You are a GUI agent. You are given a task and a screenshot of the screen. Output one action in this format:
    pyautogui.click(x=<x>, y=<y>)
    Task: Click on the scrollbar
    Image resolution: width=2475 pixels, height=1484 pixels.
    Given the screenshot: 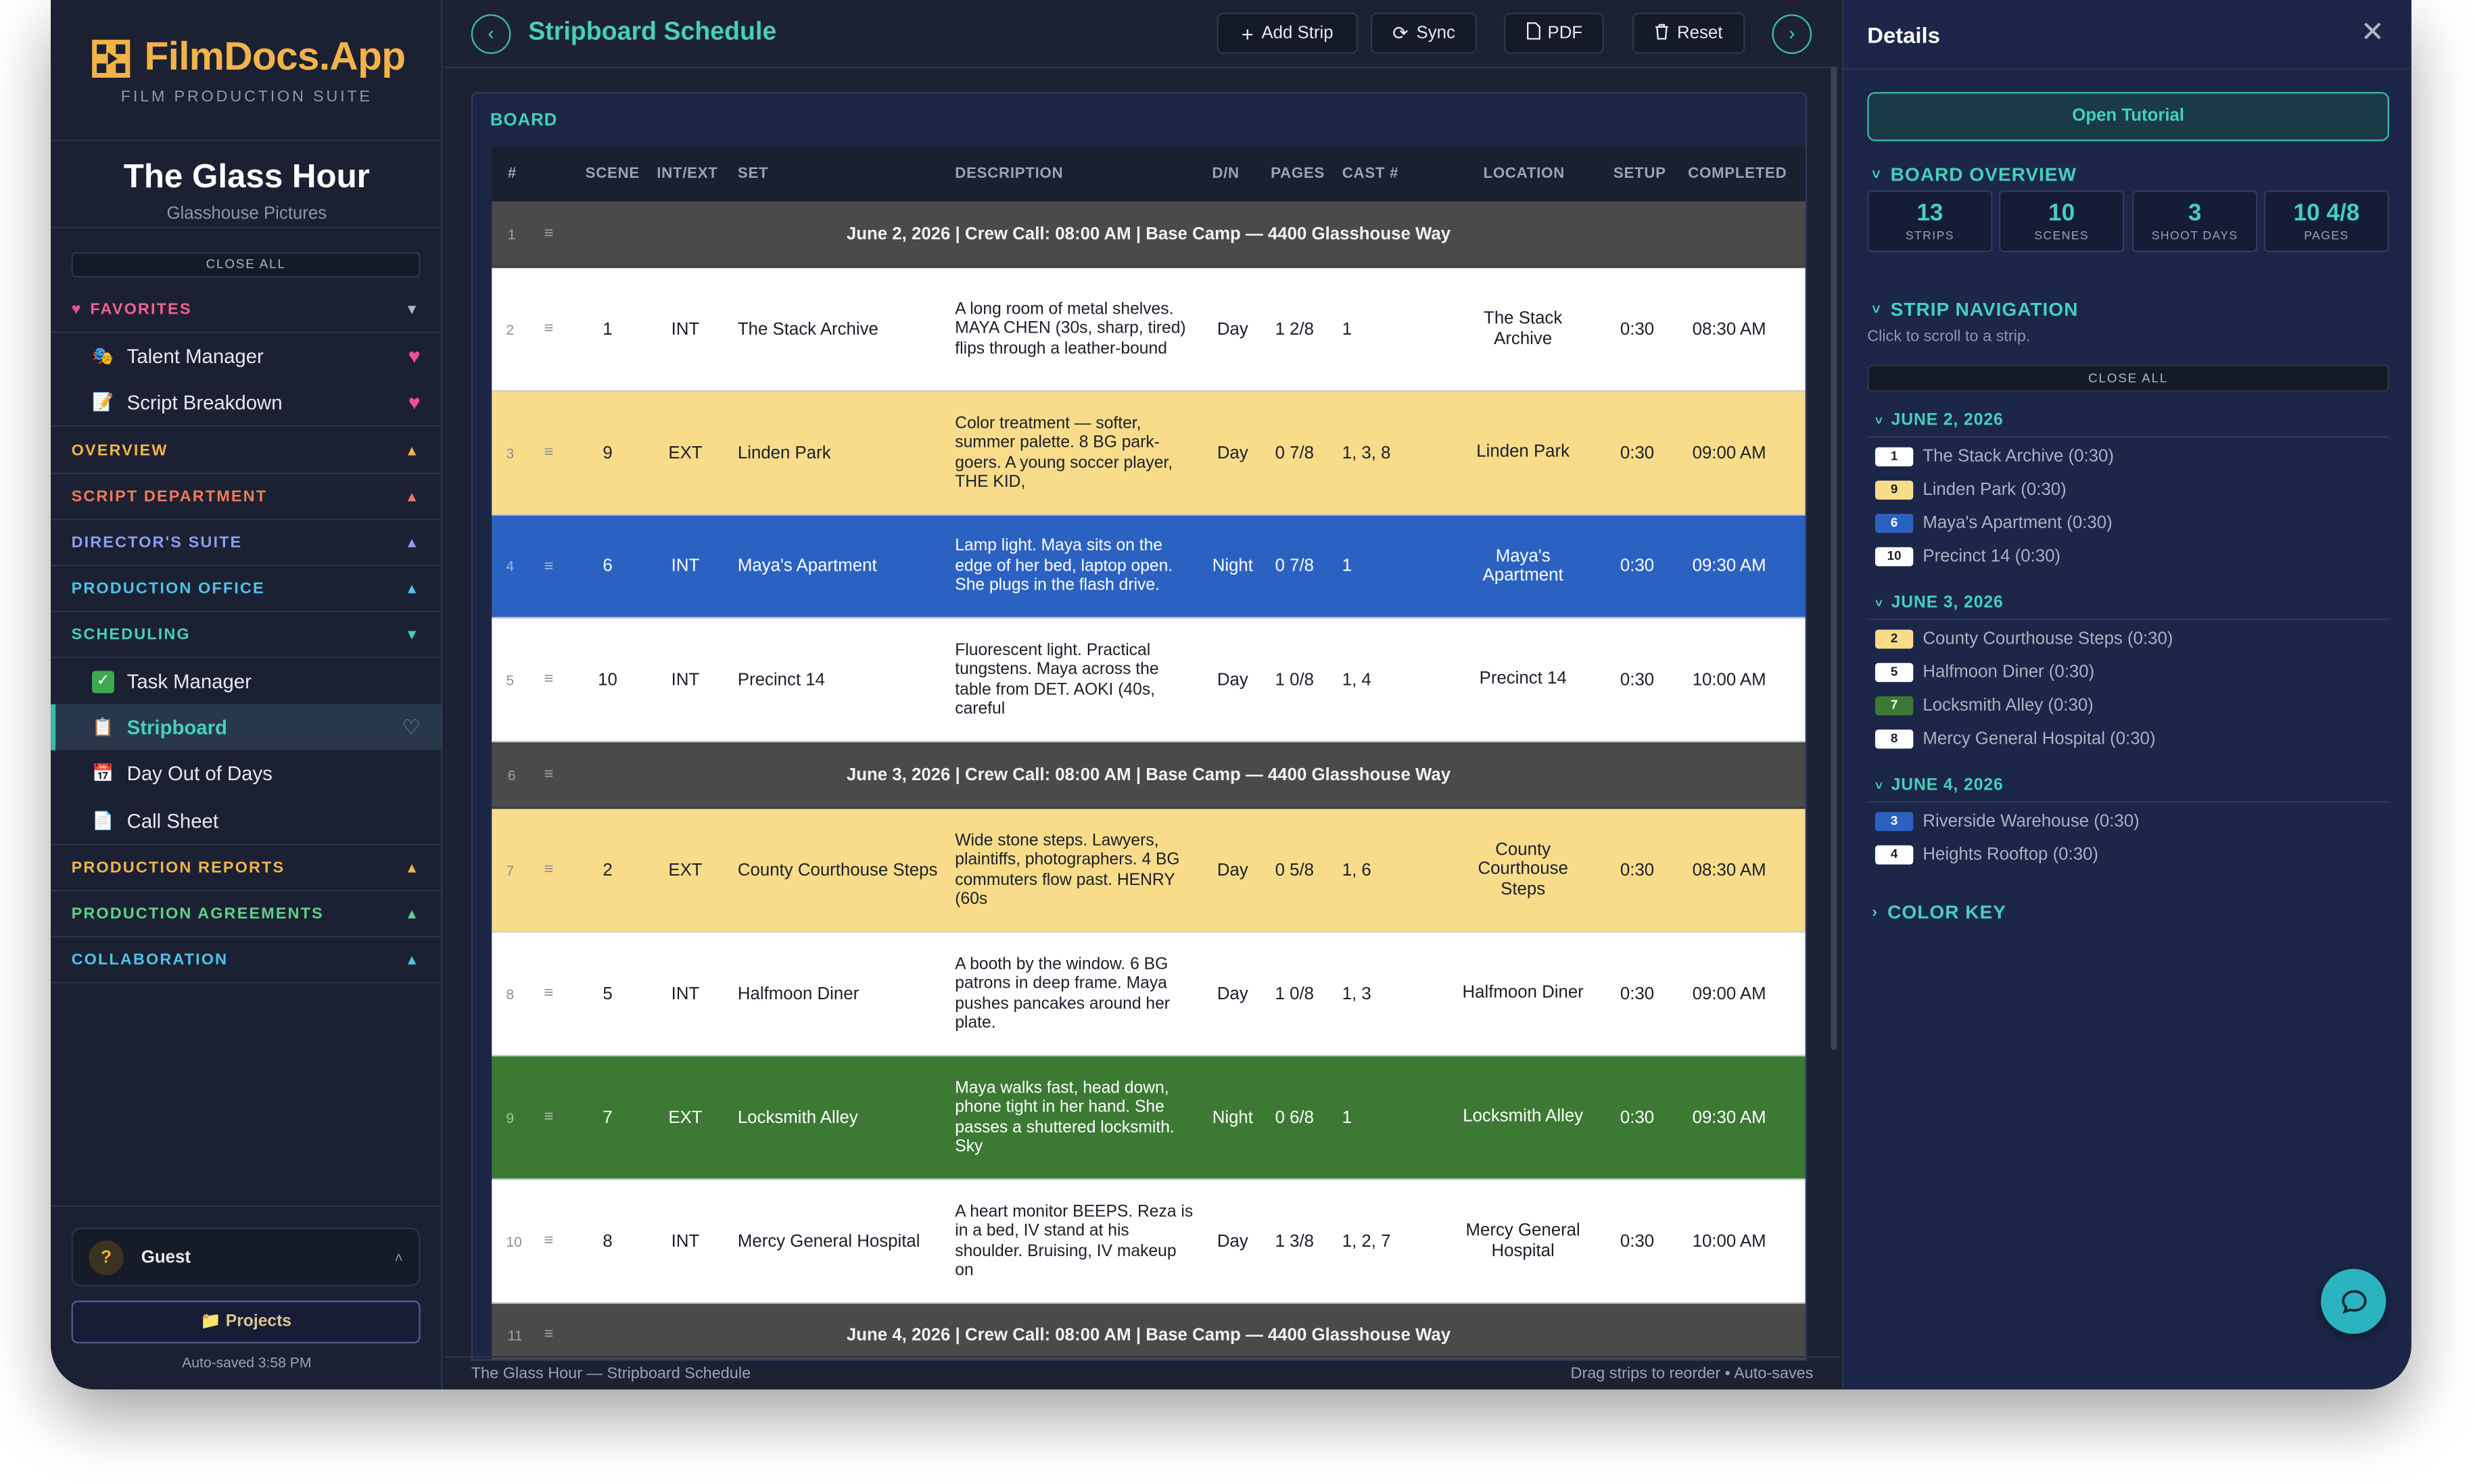 What is the action you would take?
    pyautogui.click(x=1834, y=559)
    